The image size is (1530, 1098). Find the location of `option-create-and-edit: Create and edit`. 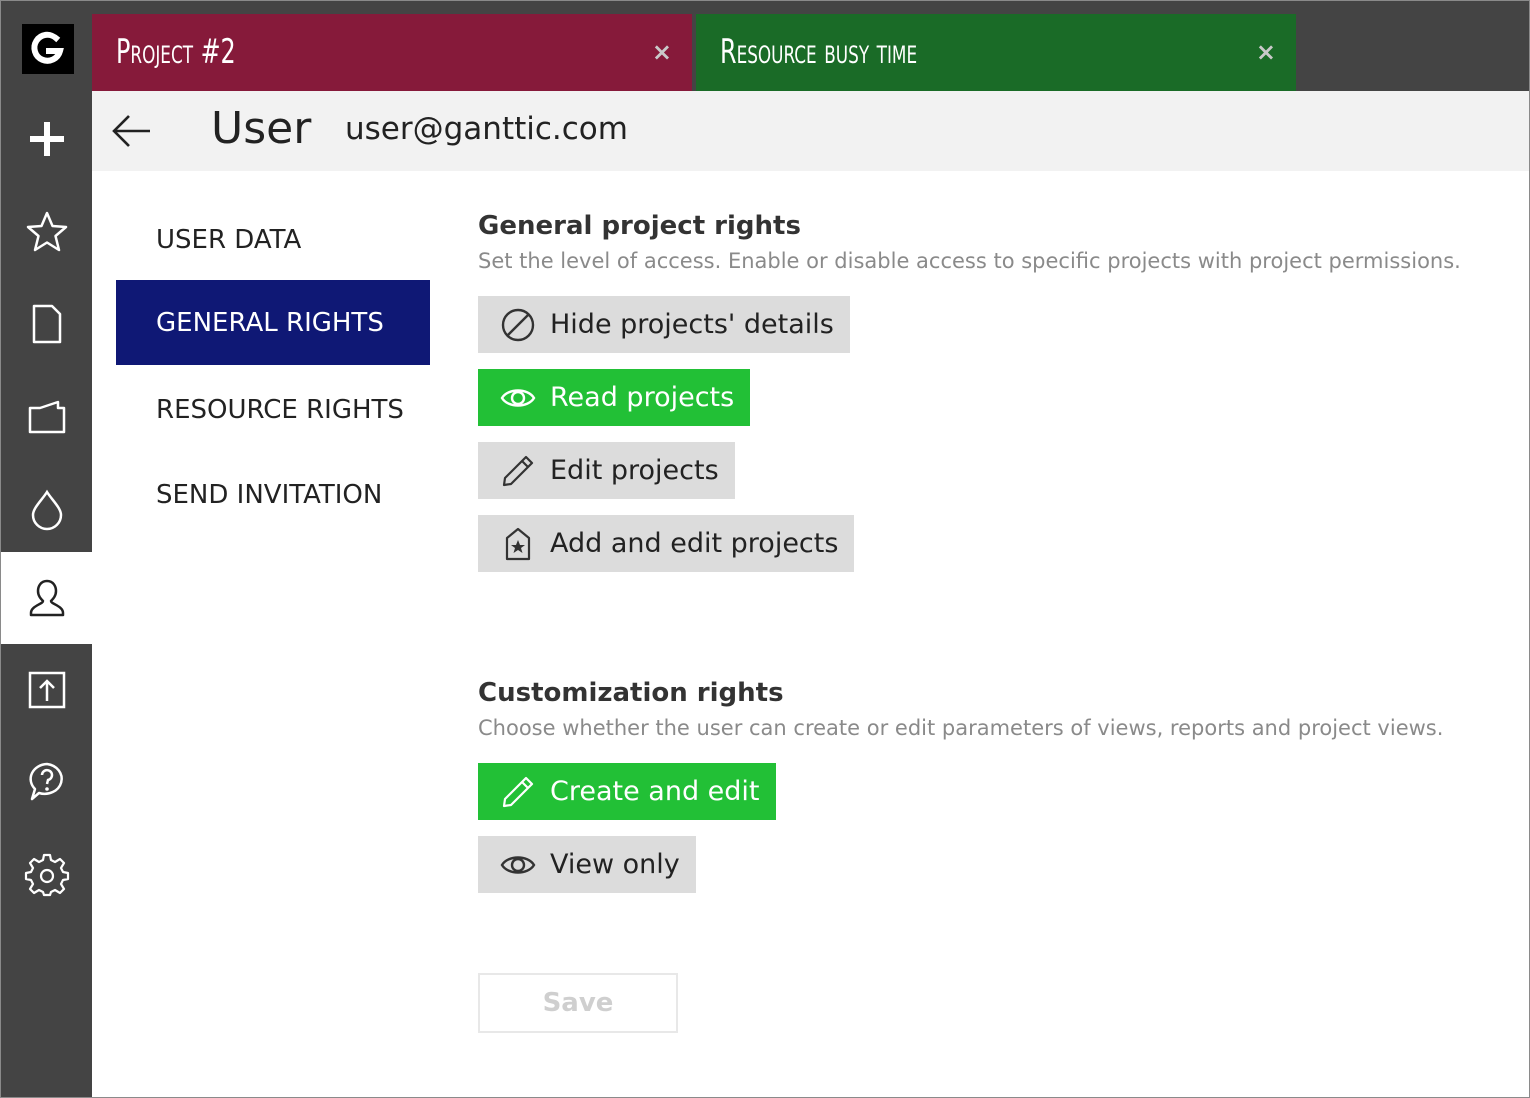

option-create-and-edit: Create and edit is located at coordinates (627, 791).